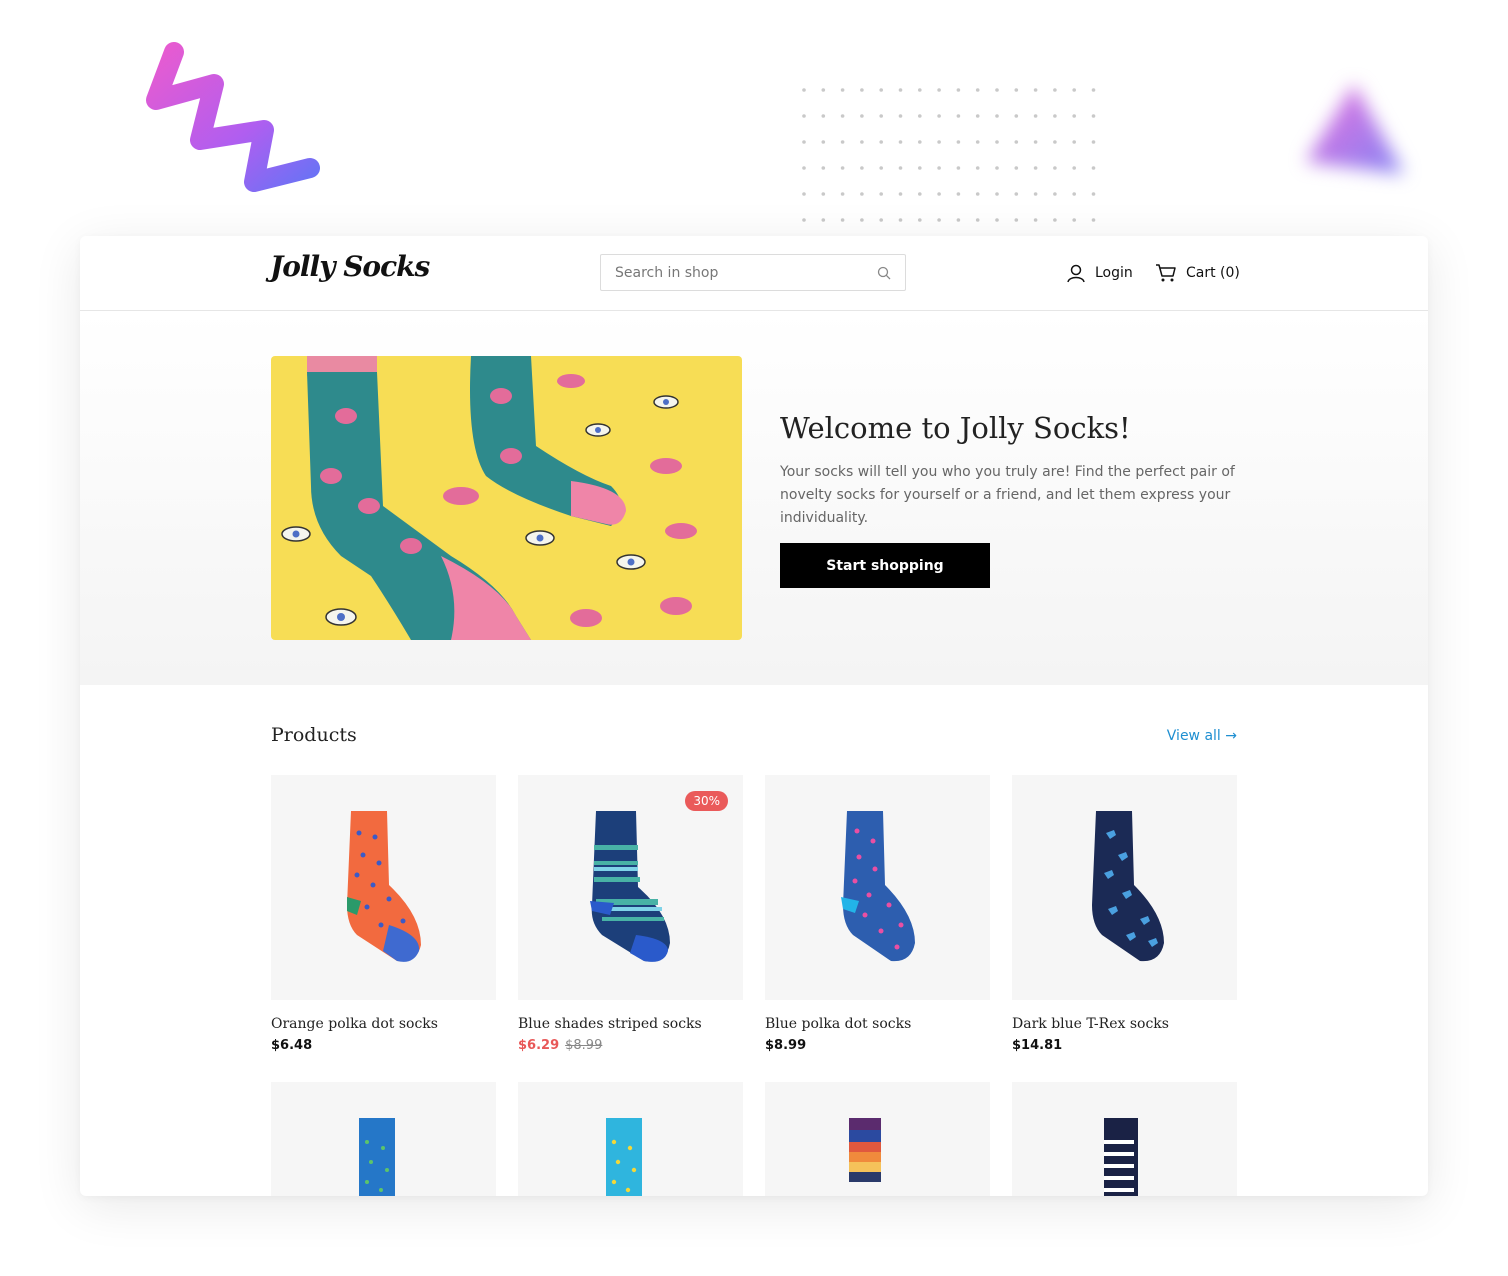 The image size is (1508, 1276). Describe the element at coordinates (1124, 1024) in the screenshot. I see `product-name: Dark blue T-Rex socks` at that location.